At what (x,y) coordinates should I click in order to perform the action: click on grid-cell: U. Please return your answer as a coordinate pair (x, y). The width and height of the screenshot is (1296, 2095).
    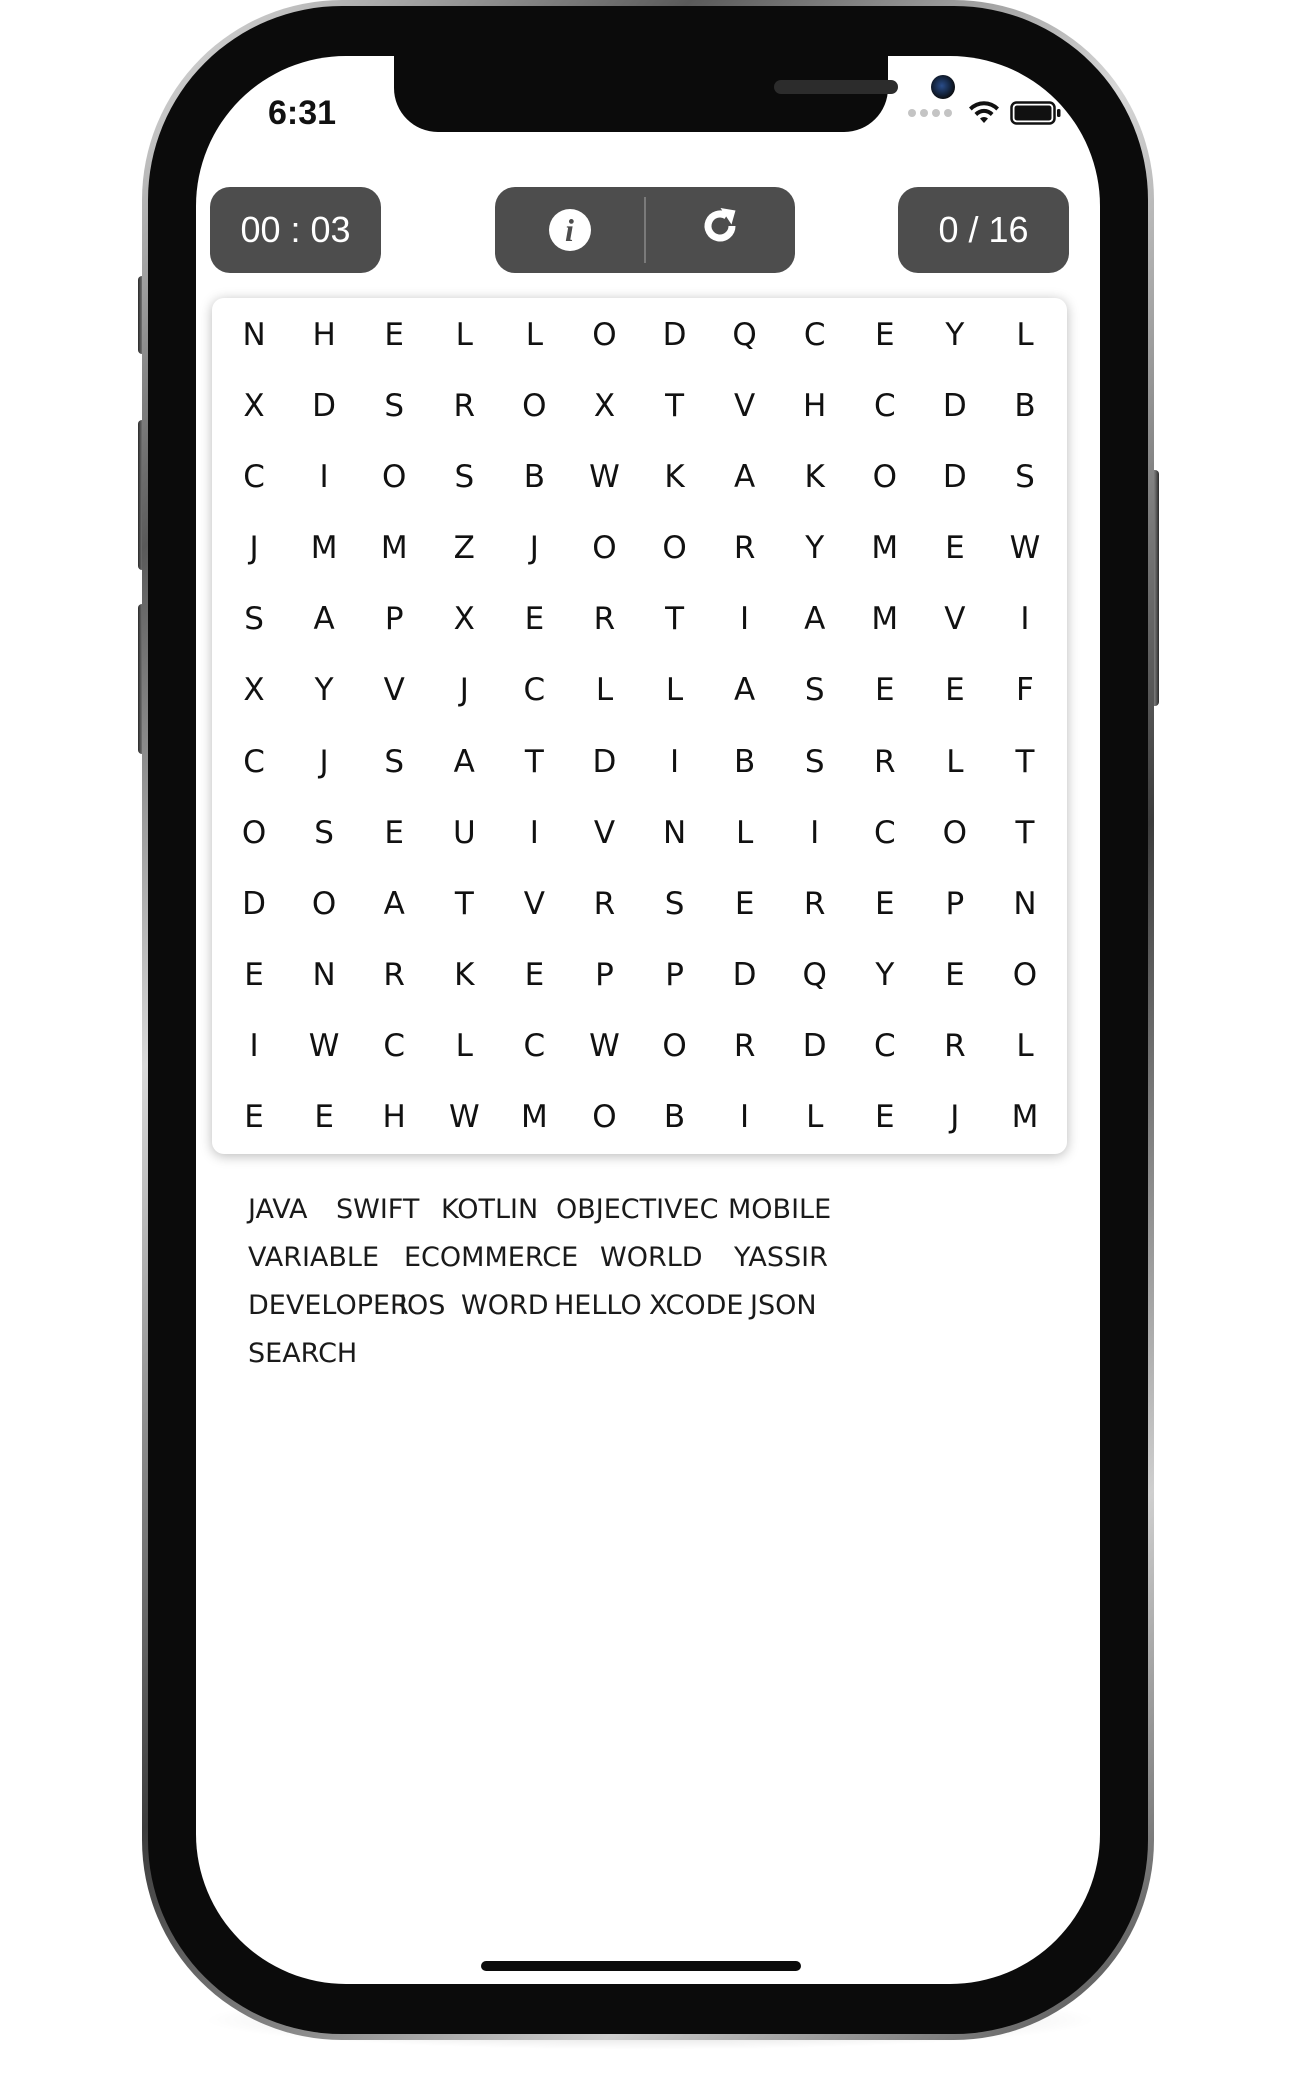
    Looking at the image, I should click on (464, 832).